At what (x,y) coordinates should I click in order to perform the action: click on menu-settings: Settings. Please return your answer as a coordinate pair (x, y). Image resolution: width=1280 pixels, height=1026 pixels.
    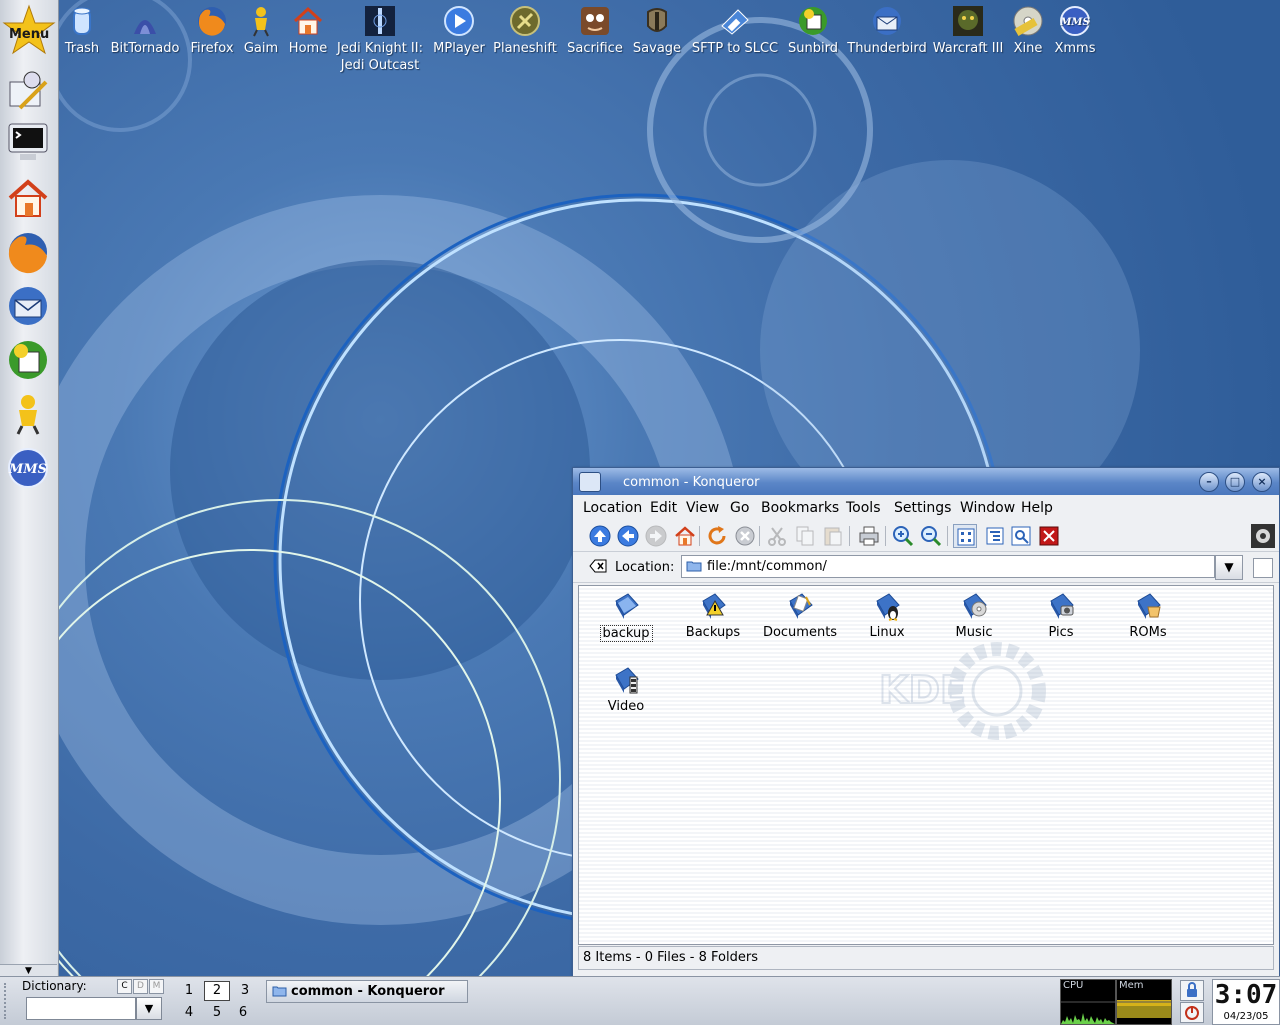
    Looking at the image, I should click on (922, 508).